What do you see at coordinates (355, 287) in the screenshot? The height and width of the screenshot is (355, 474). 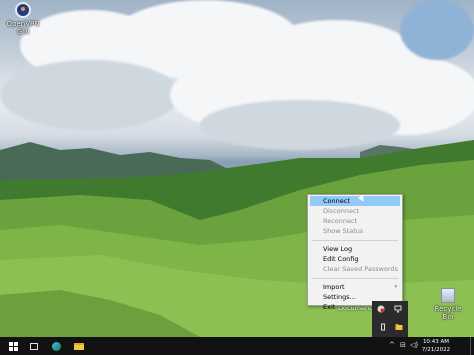 I see `menu-item-import: Import ›` at bounding box center [355, 287].